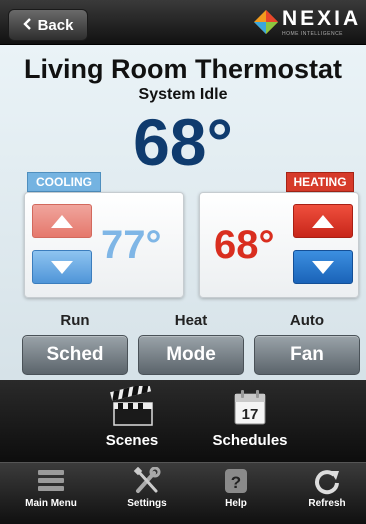  I want to click on cooling-badge: COOLING, so click(64, 182).